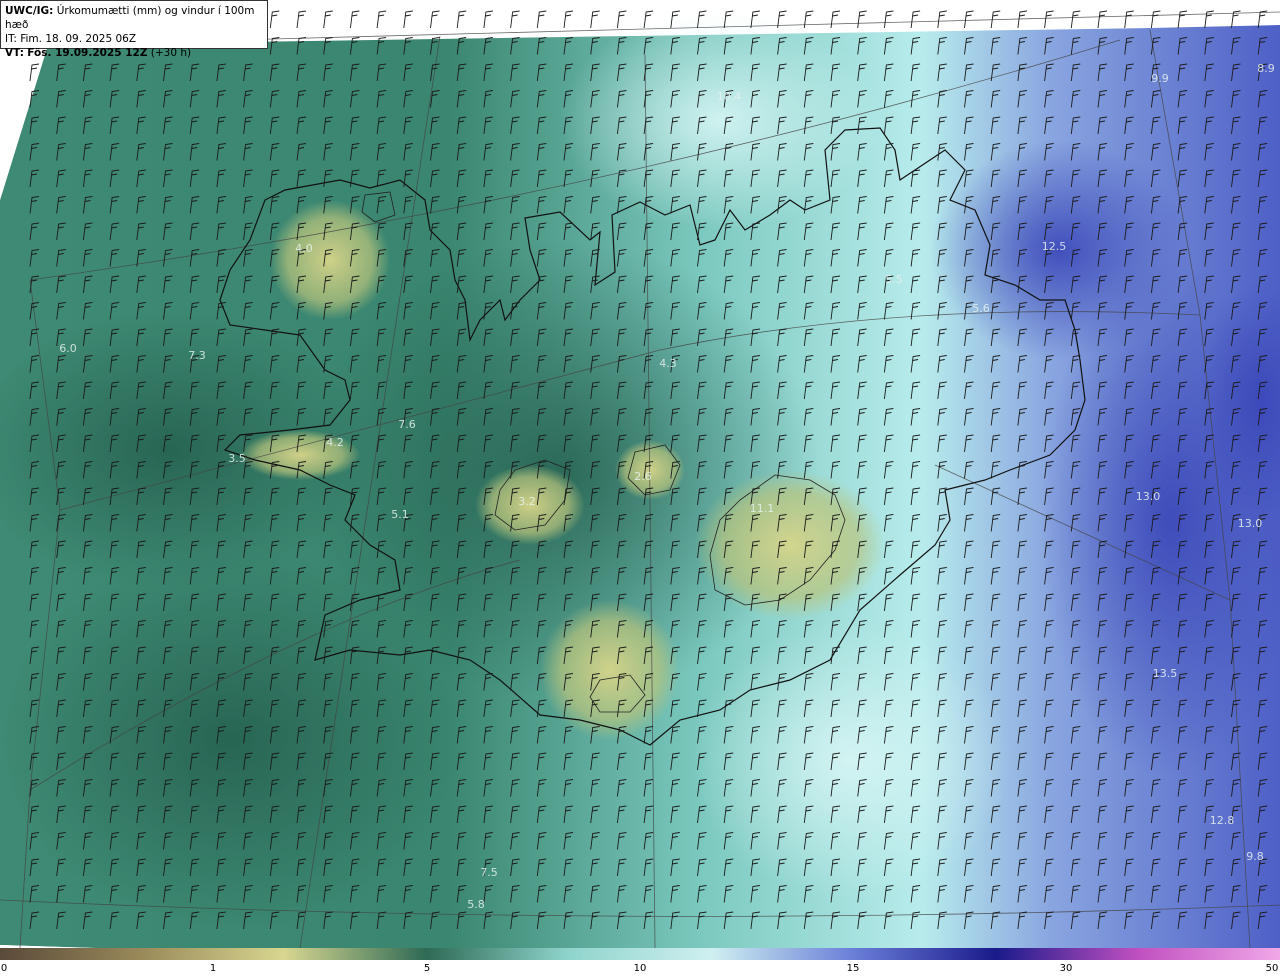  I want to click on valid-label: VT:, so click(14, 53).